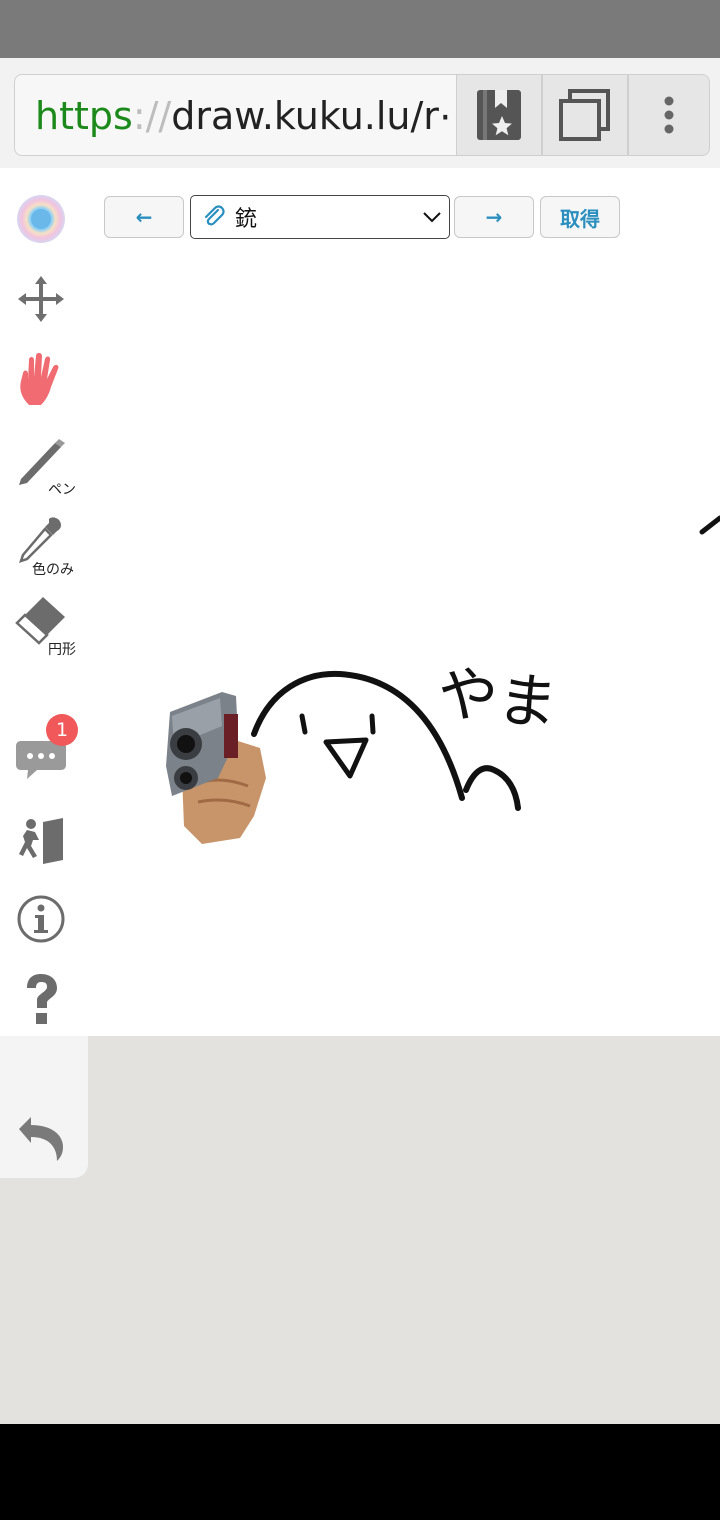 The image size is (720, 1520). I want to click on hand-icon, so click(39, 379).